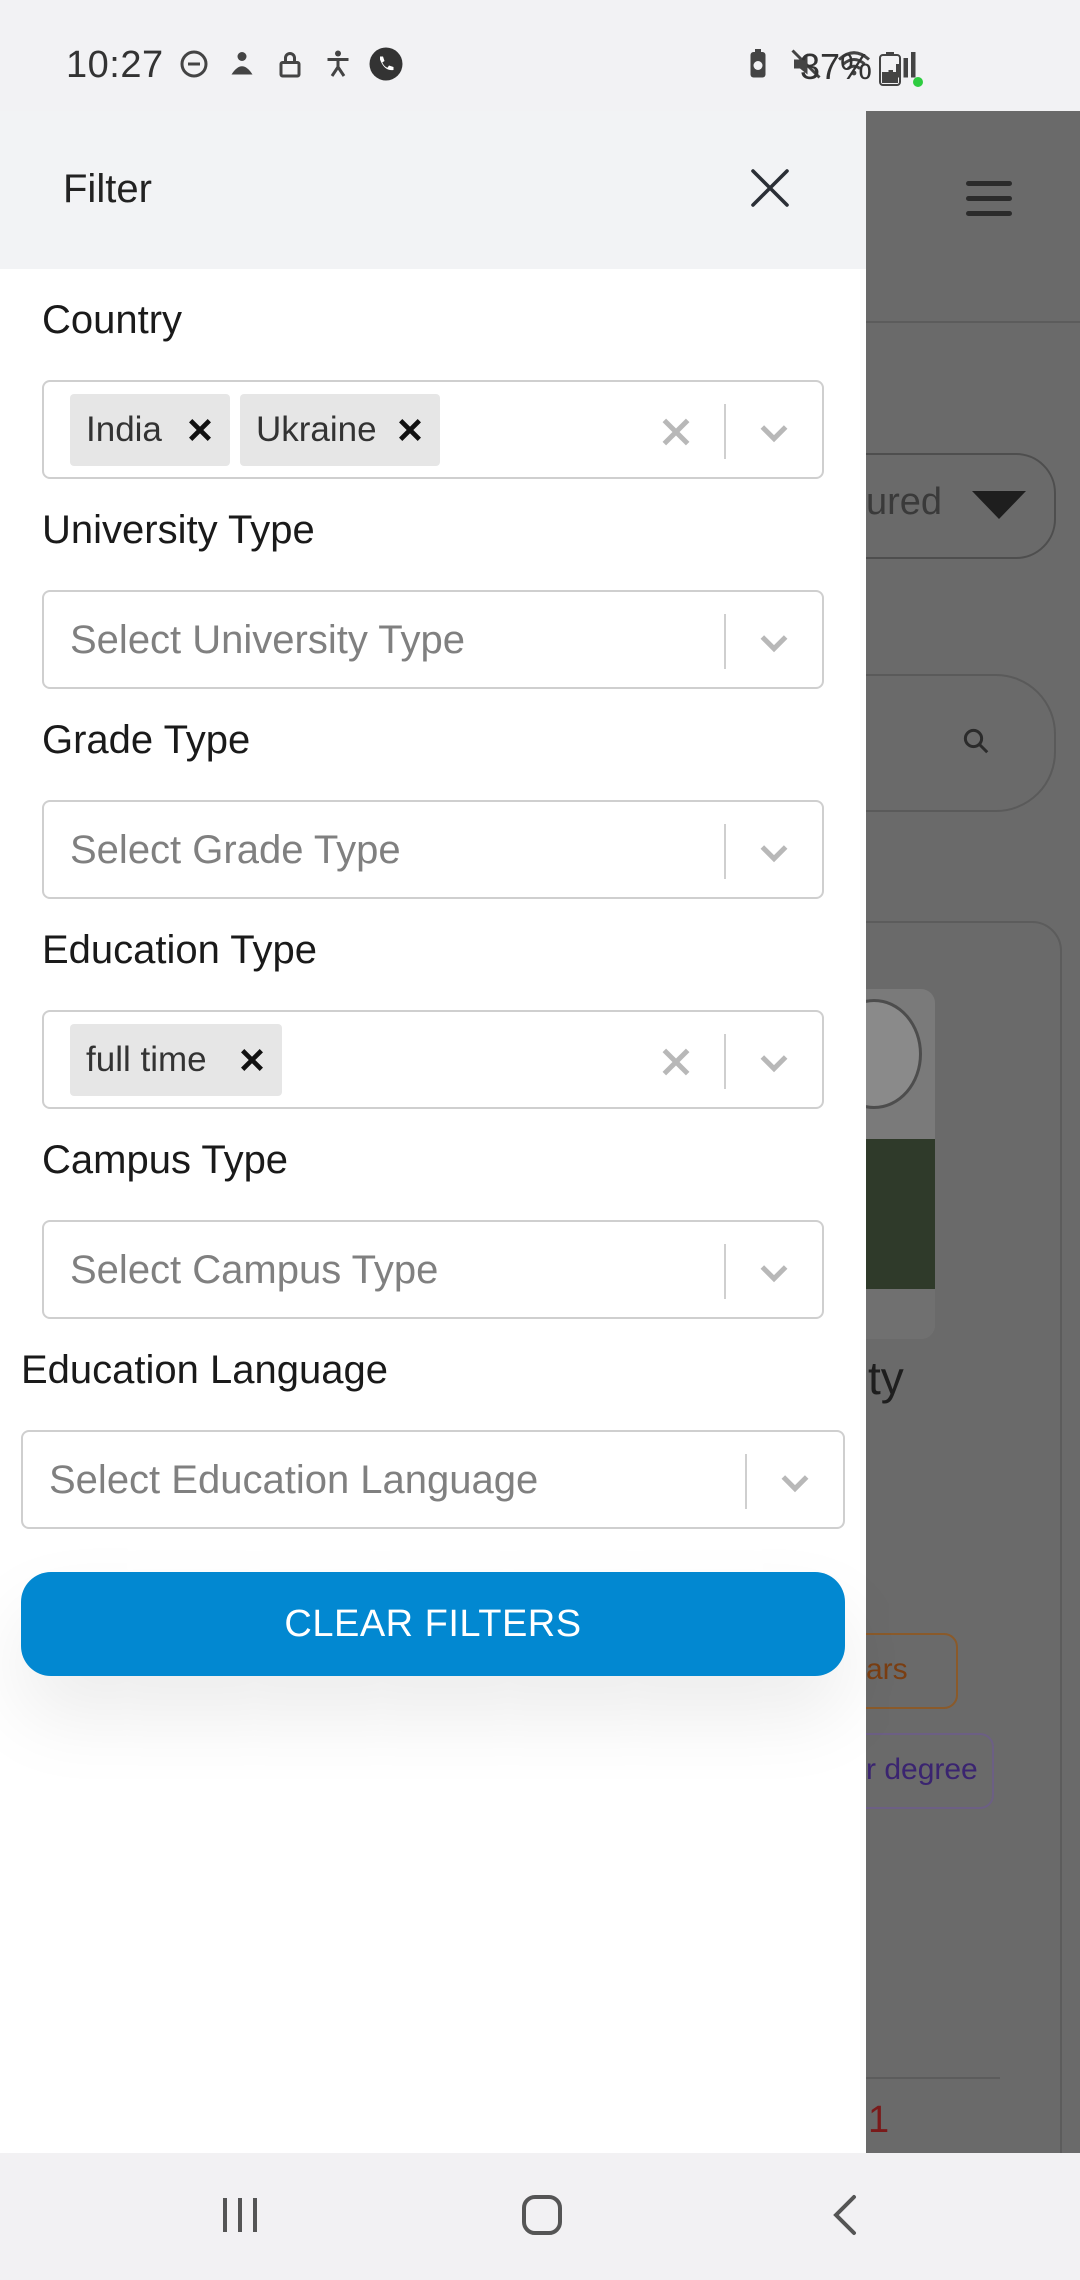 Image resolution: width=1080 pixels, height=2280 pixels. Describe the element at coordinates (340, 430) in the screenshot. I see `chip-ukraine: Ukraine` at that location.